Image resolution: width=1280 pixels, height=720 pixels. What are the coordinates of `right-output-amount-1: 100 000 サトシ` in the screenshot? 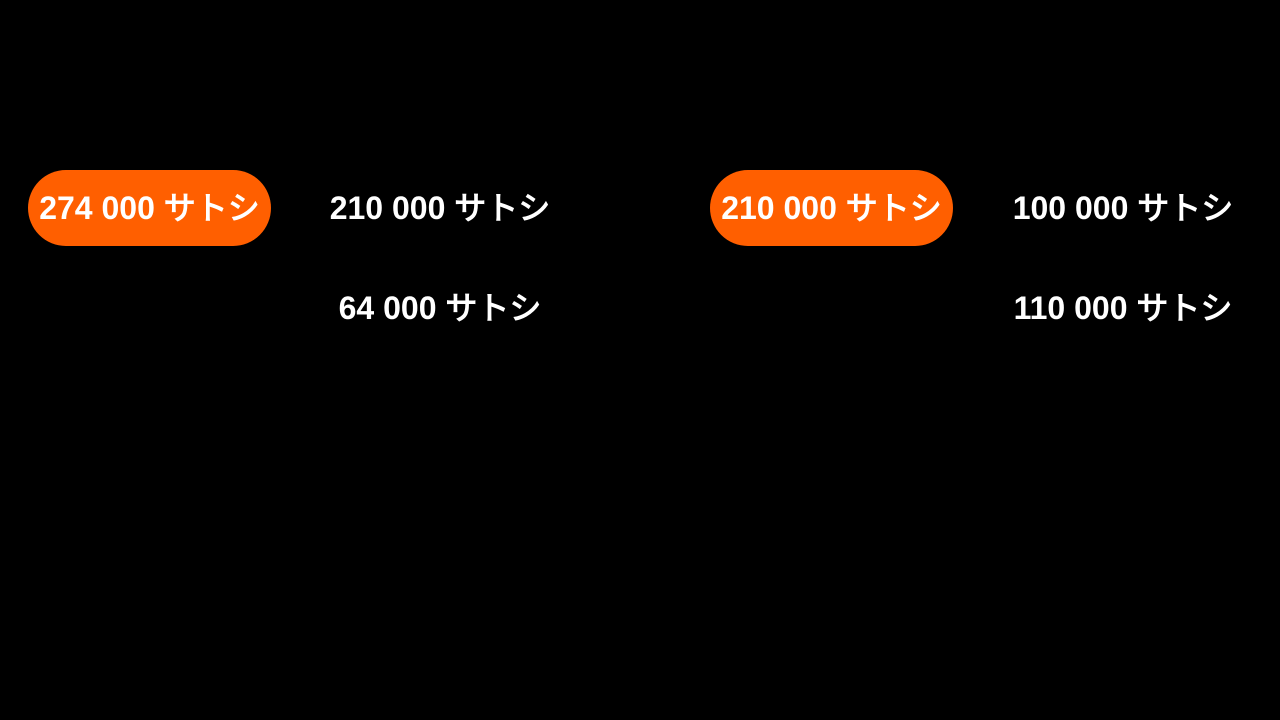 It's located at (1123, 208).